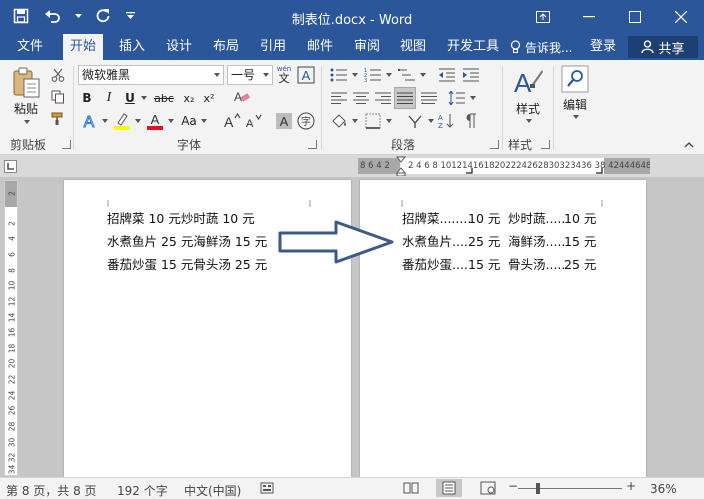  What do you see at coordinates (30, 47) in the screenshot?
I see `tab-file: 文件` at bounding box center [30, 47].